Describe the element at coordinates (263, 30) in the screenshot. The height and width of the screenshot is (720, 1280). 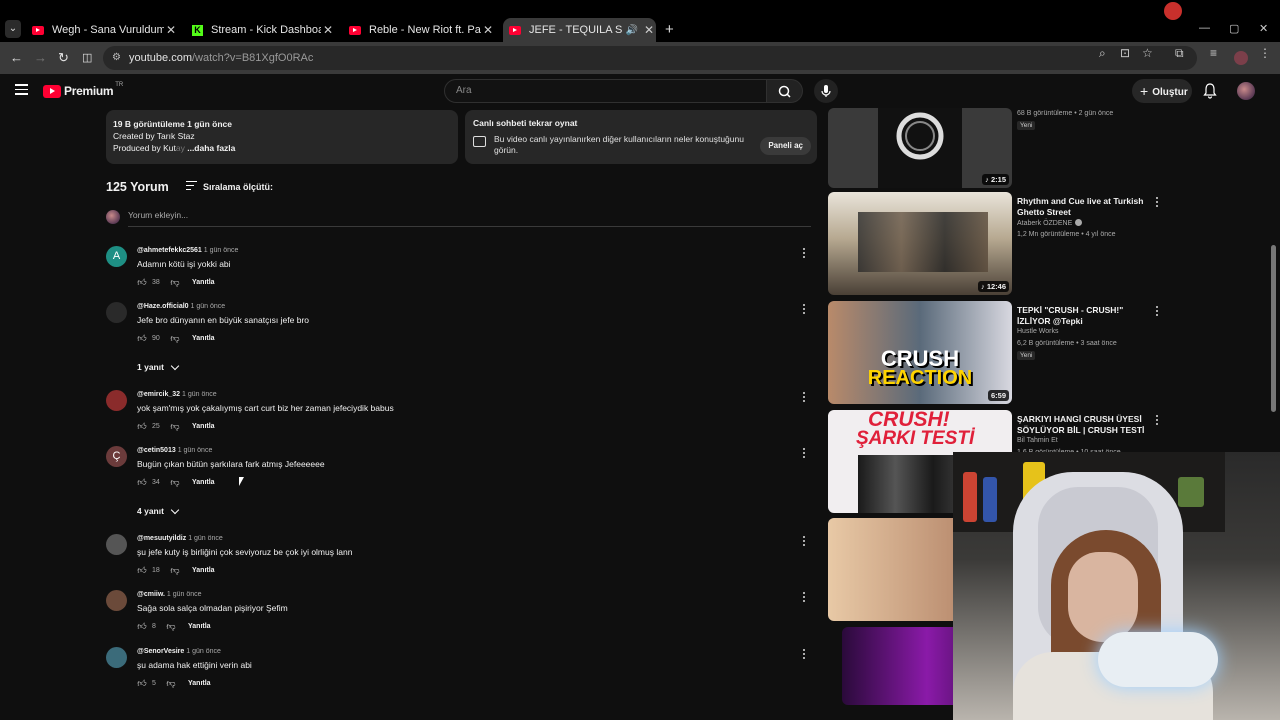
I see `browser-tab-2: K Stream - Kick Dashboard ✕` at that location.